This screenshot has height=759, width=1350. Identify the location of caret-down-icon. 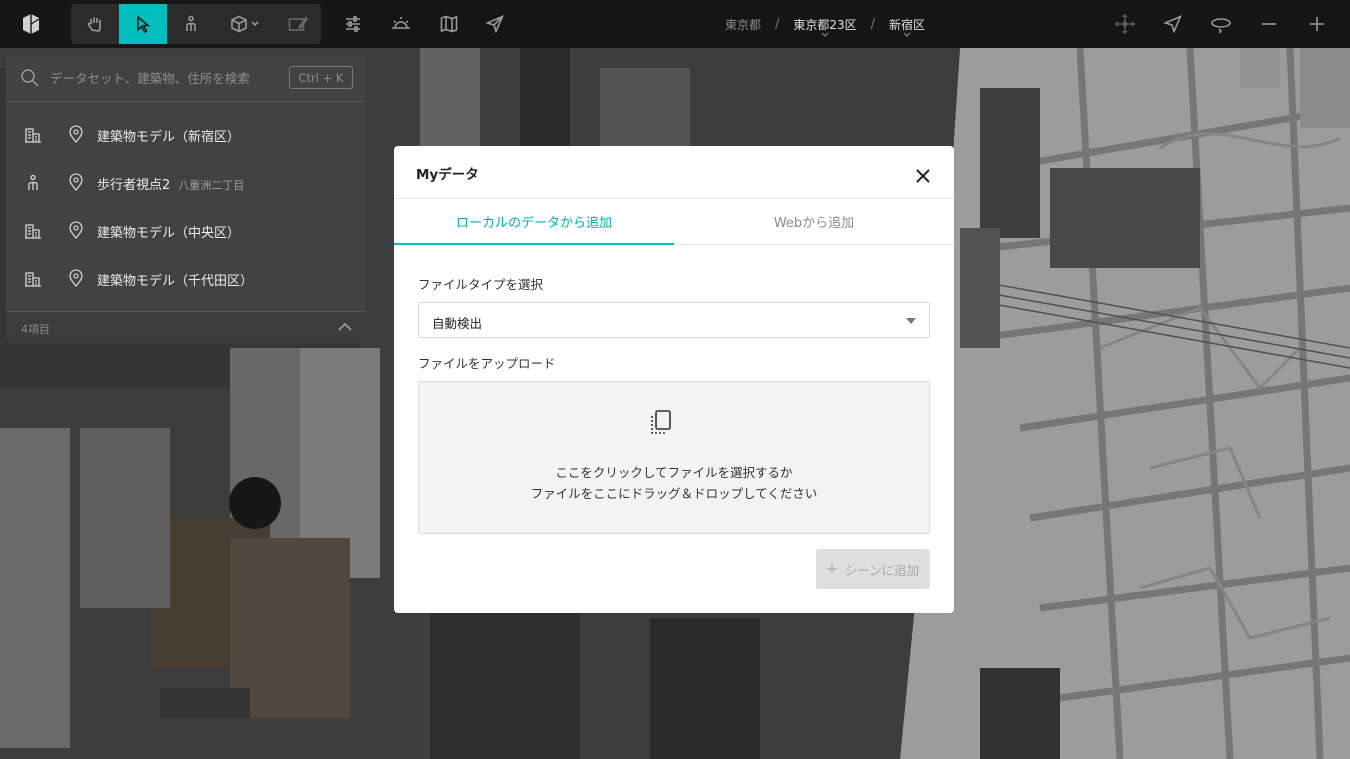
(911, 321).